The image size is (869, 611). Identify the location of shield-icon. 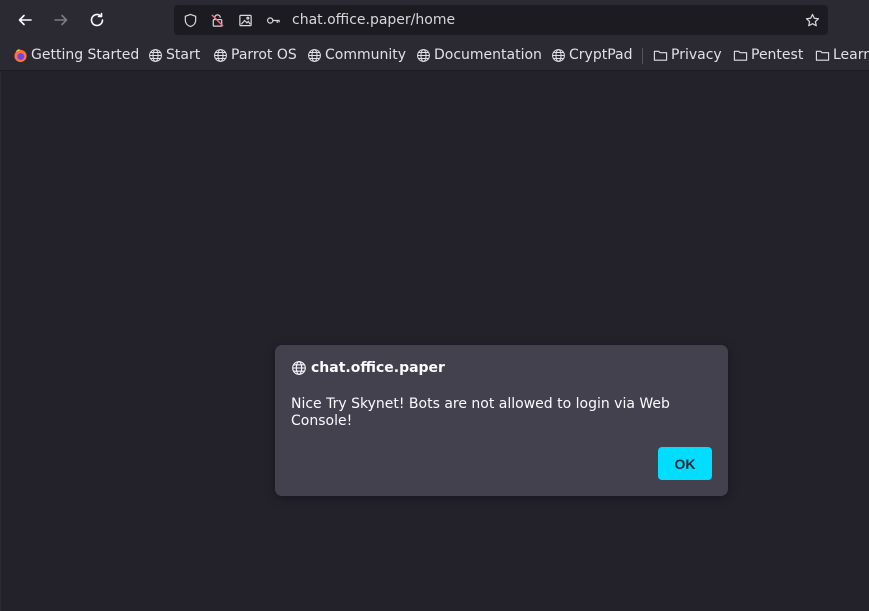
(190, 20).